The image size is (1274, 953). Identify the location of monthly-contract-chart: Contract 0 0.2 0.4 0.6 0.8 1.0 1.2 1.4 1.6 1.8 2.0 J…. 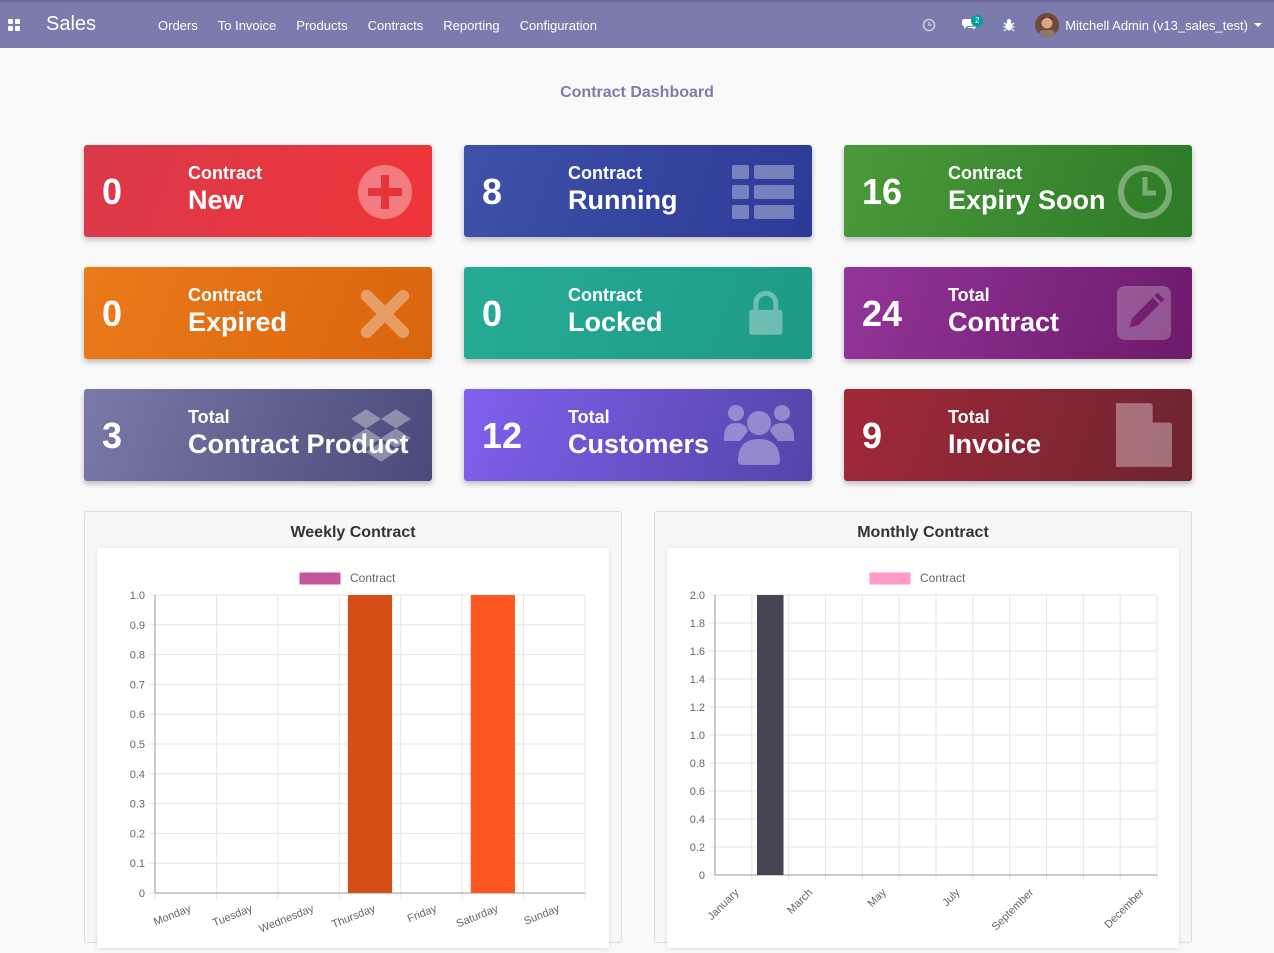
(924, 752).